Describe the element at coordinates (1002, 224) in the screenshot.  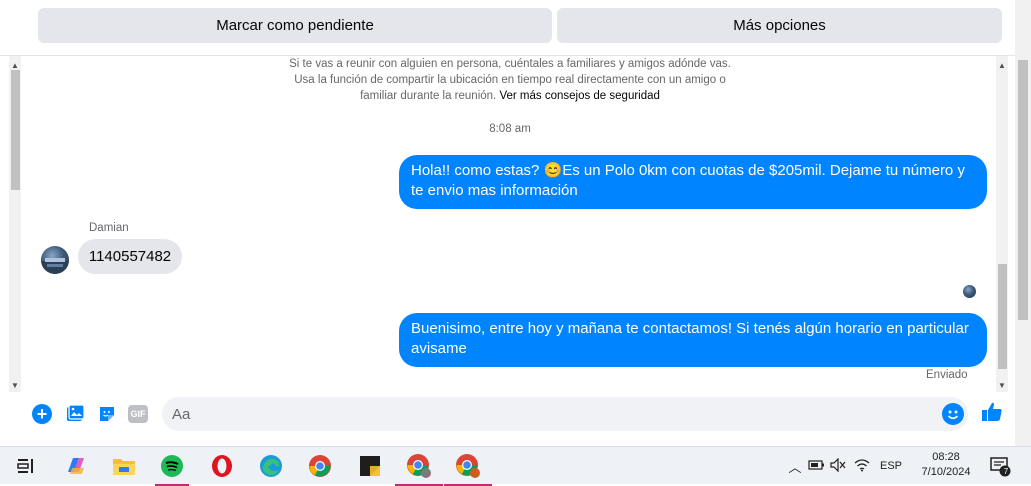
I see `thread-right-scrollbar: ▲ ▼` at that location.